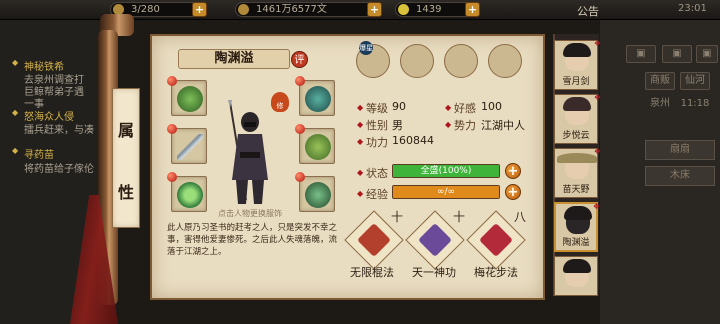 The image size is (720, 324). I want to click on dart-icon, so click(190, 147).